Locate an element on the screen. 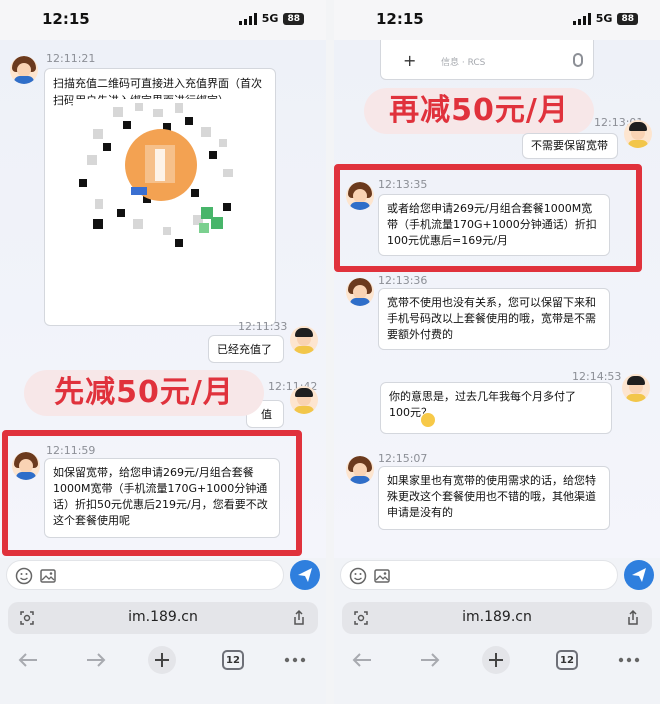 The width and height of the screenshot is (660, 704). message-timestamp: 12:11:21 is located at coordinates (71, 58).